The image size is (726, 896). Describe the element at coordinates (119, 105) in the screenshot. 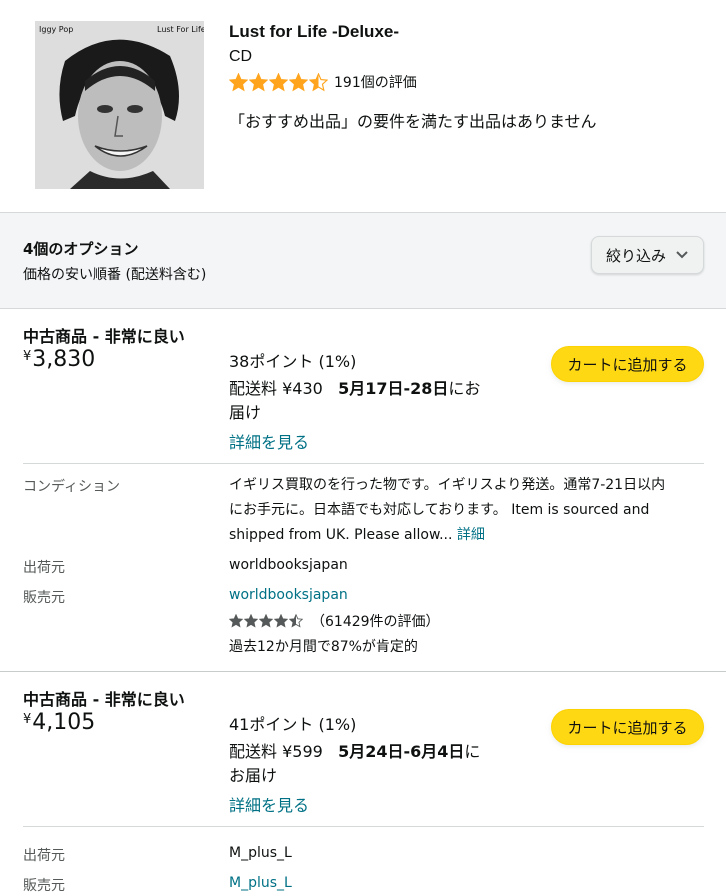

I see `album-cover-image: Iggy Pop Lust For Life` at that location.